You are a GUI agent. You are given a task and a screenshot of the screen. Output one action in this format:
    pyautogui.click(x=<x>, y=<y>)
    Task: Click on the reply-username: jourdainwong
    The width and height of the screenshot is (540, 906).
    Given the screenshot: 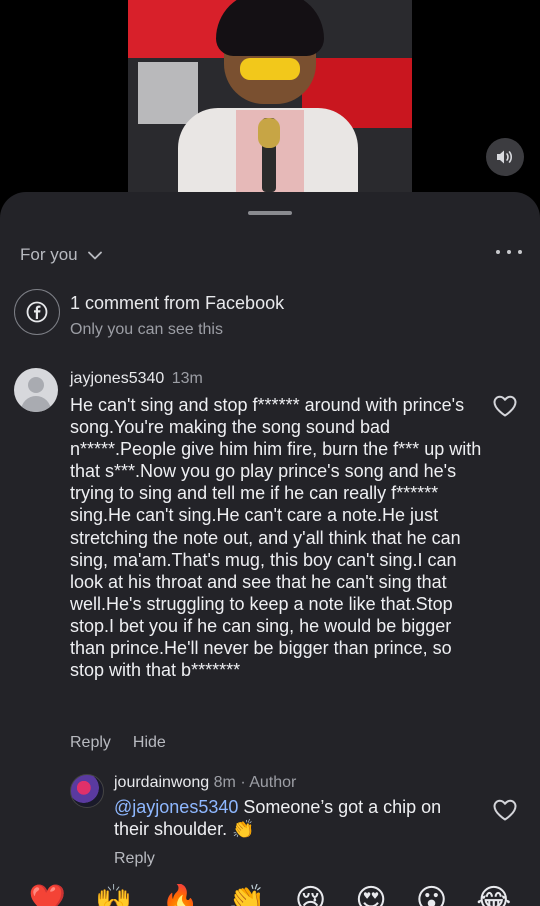 What is the action you would take?
    pyautogui.click(x=161, y=782)
    